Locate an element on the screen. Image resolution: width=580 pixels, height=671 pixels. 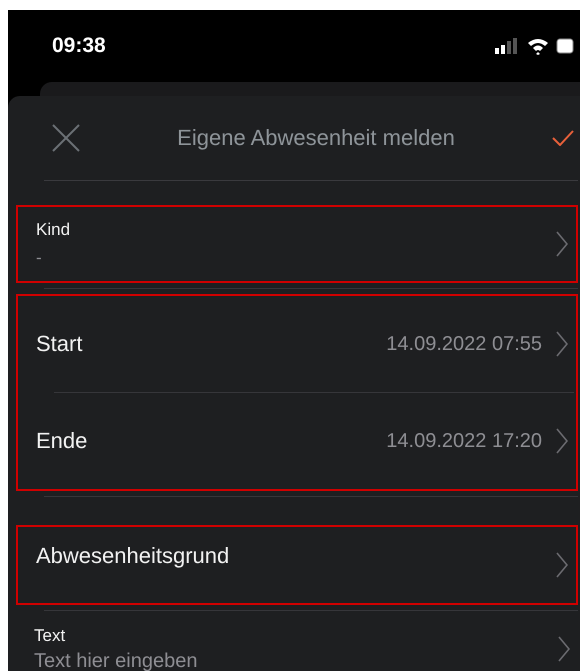
checkmark-icon is located at coordinates (563, 138).